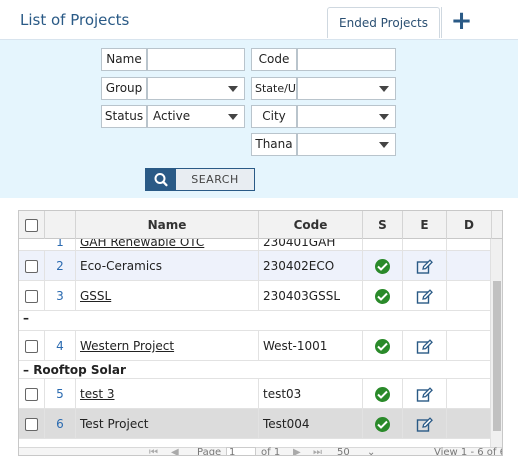 This screenshot has width=518, height=456. Describe the element at coordinates (468, 451) in the screenshot. I see `view-range-text: View 1 - 6 of 6` at that location.